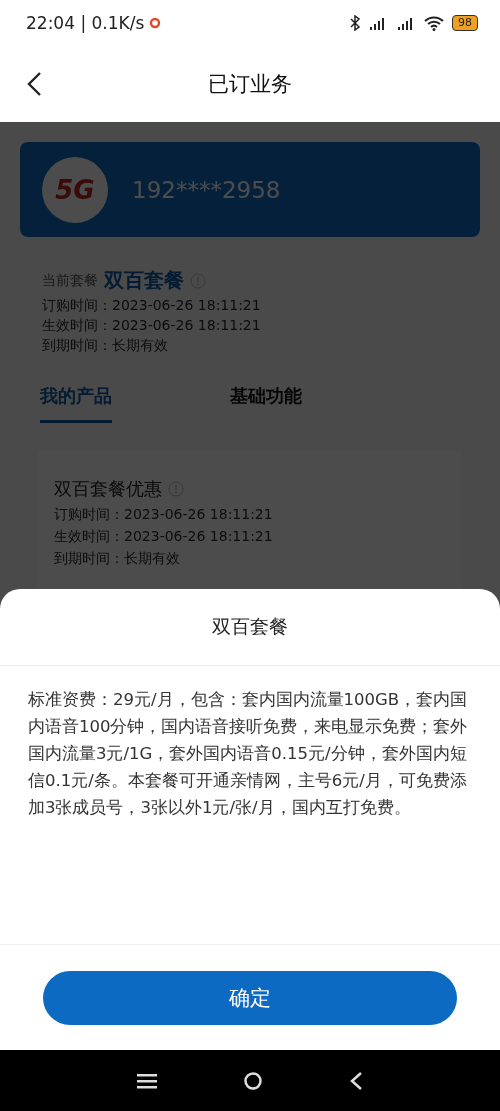 The width and height of the screenshot is (500, 1111). I want to click on plan-name: 双百套餐, so click(144, 280).